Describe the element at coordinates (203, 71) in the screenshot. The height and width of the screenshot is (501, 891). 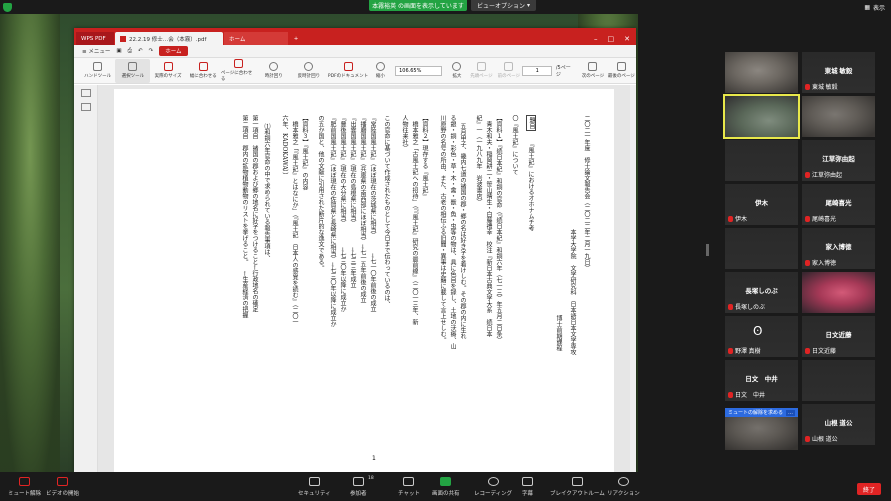
I see `fit-width-button: 幅に合わせる` at that location.